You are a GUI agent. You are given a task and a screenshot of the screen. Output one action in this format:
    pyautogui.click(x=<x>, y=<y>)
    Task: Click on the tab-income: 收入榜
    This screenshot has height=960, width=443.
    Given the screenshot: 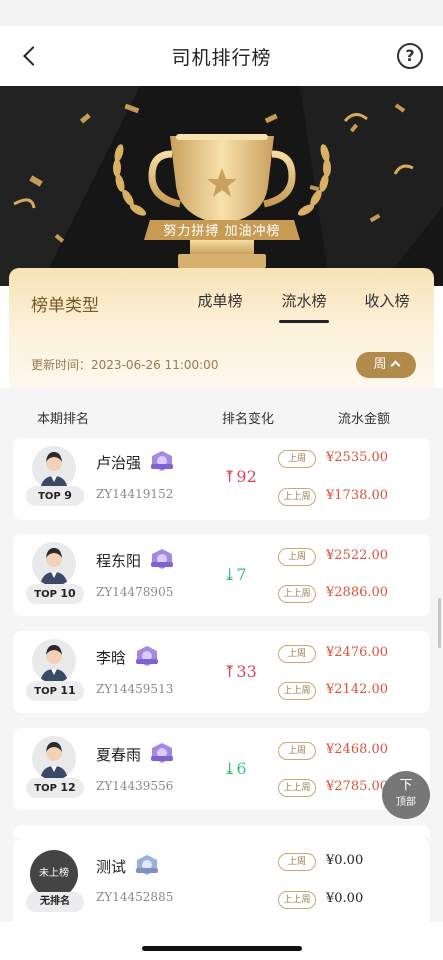 What is the action you would take?
    pyautogui.click(x=387, y=300)
    